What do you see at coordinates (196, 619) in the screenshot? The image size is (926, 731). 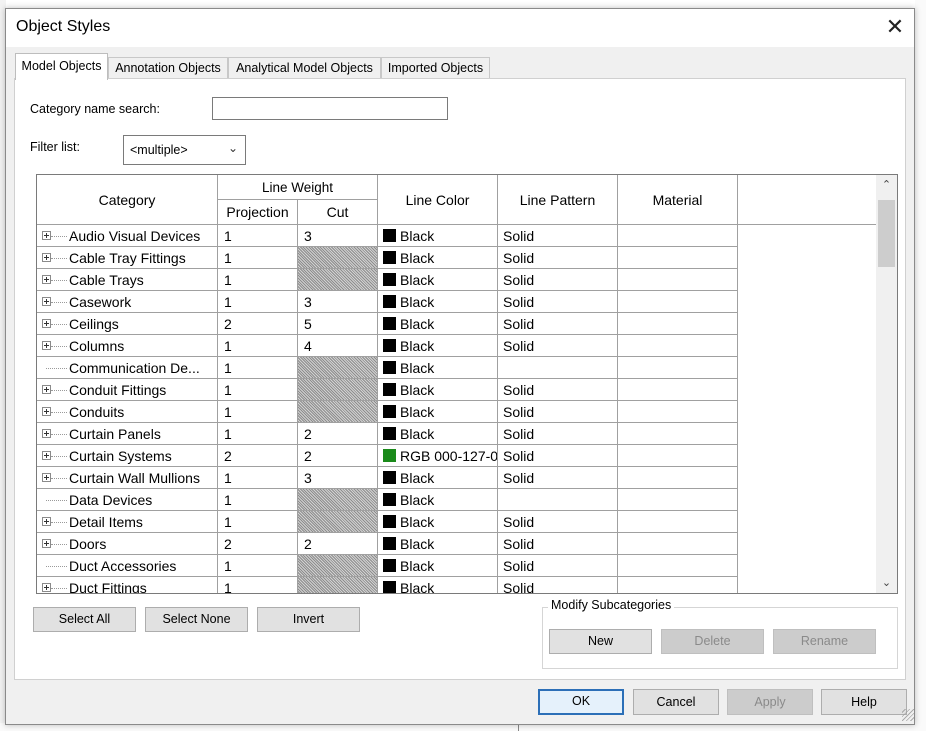 I see `select-none-button: Select None` at bounding box center [196, 619].